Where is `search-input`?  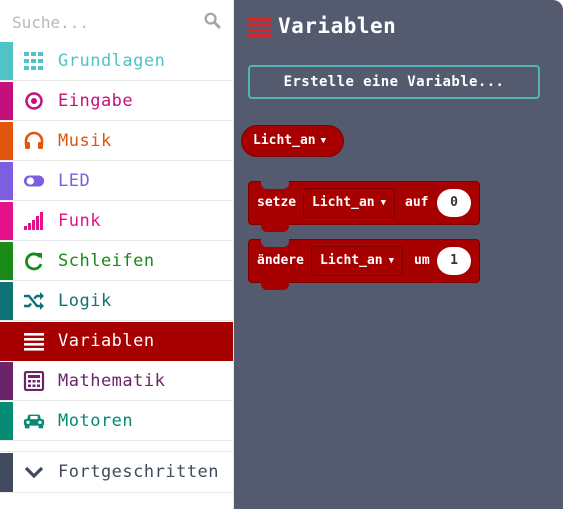 search-input is located at coordinates (104, 22).